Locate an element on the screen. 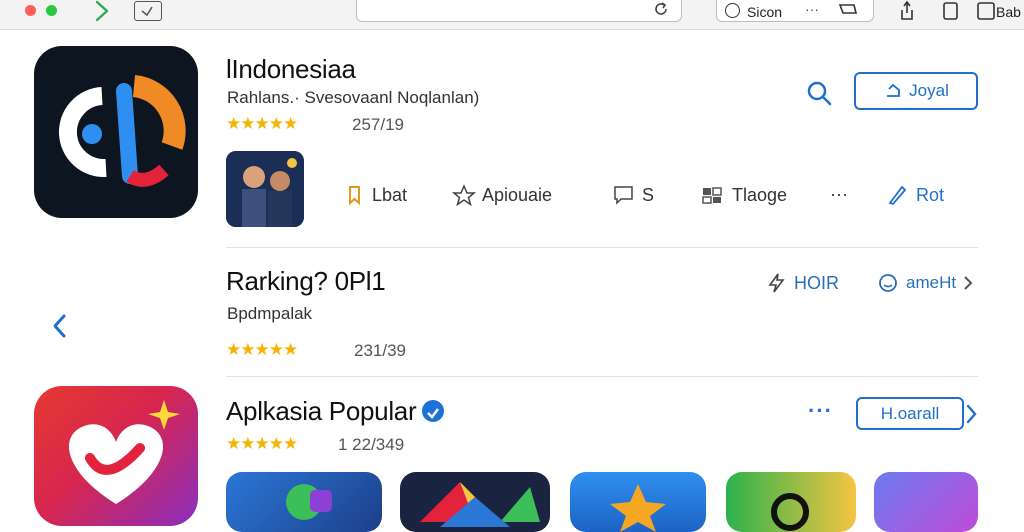 This screenshot has width=1024, height=532. share-icon is located at coordinates (907, 11).